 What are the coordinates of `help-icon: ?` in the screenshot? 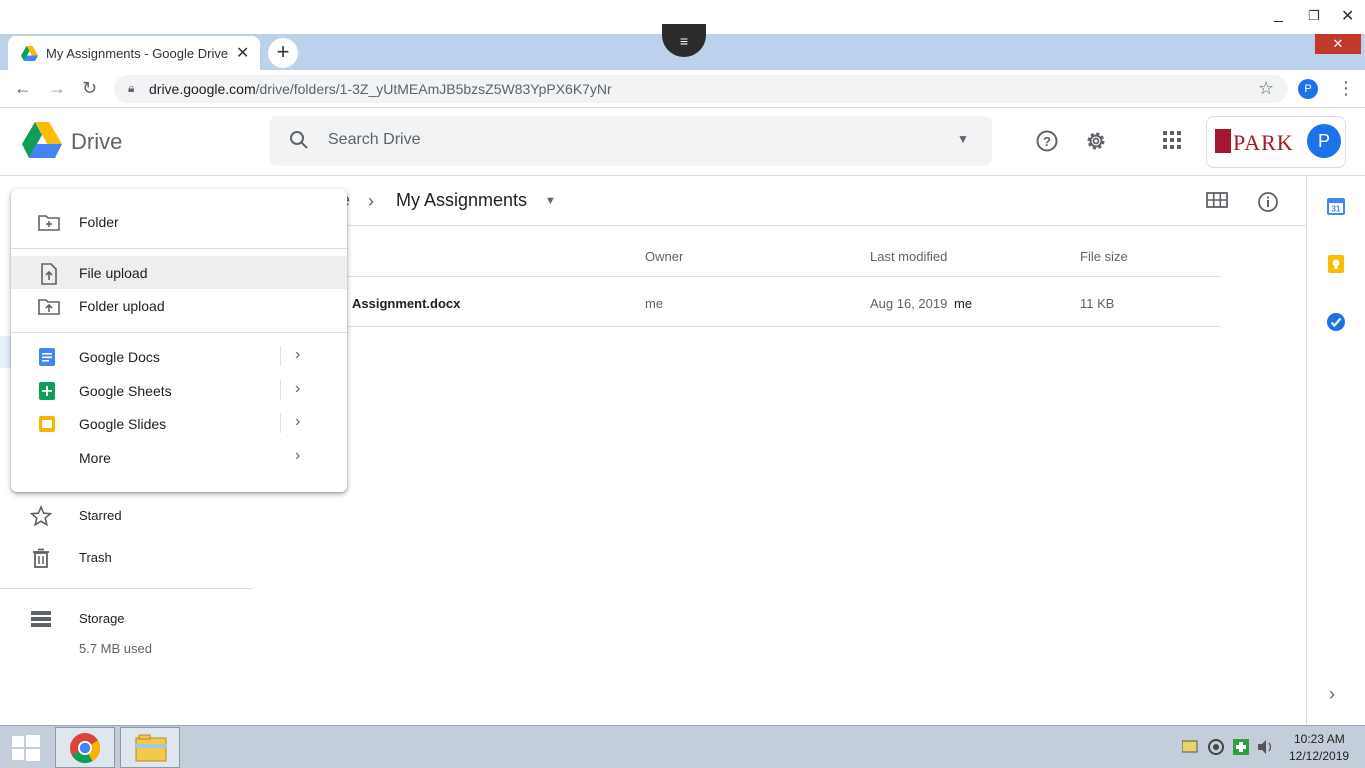 It's located at (1047, 141).